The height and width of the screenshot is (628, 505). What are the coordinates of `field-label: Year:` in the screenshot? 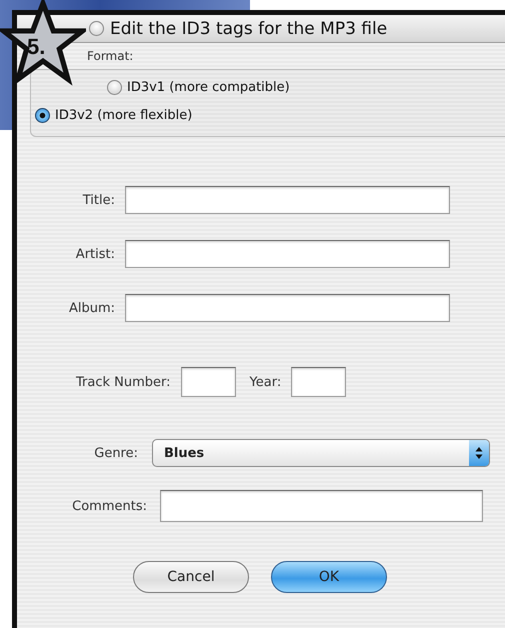 It's located at (266, 382).